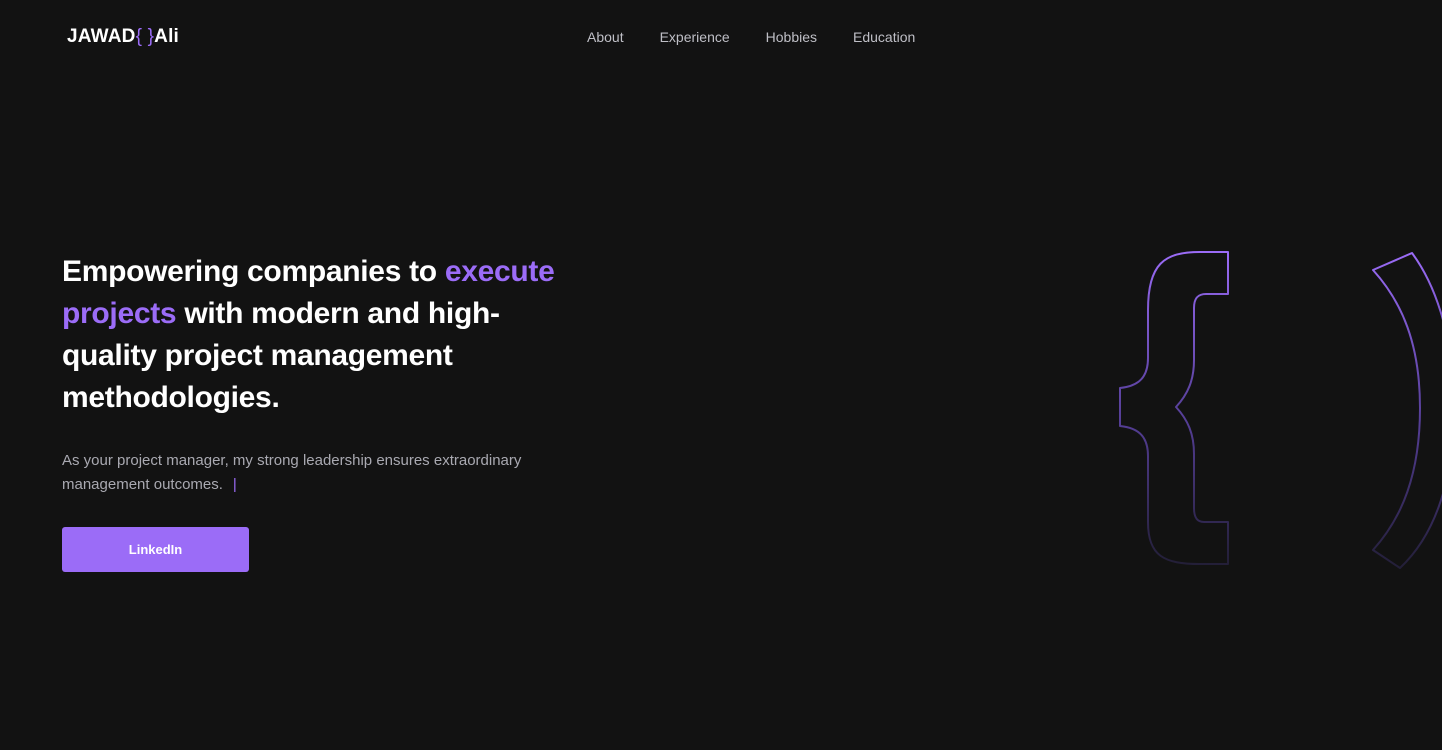 The image size is (1442, 750). What do you see at coordinates (751, 37) in the screenshot?
I see `main-nav: About Experience Hobbies Education` at bounding box center [751, 37].